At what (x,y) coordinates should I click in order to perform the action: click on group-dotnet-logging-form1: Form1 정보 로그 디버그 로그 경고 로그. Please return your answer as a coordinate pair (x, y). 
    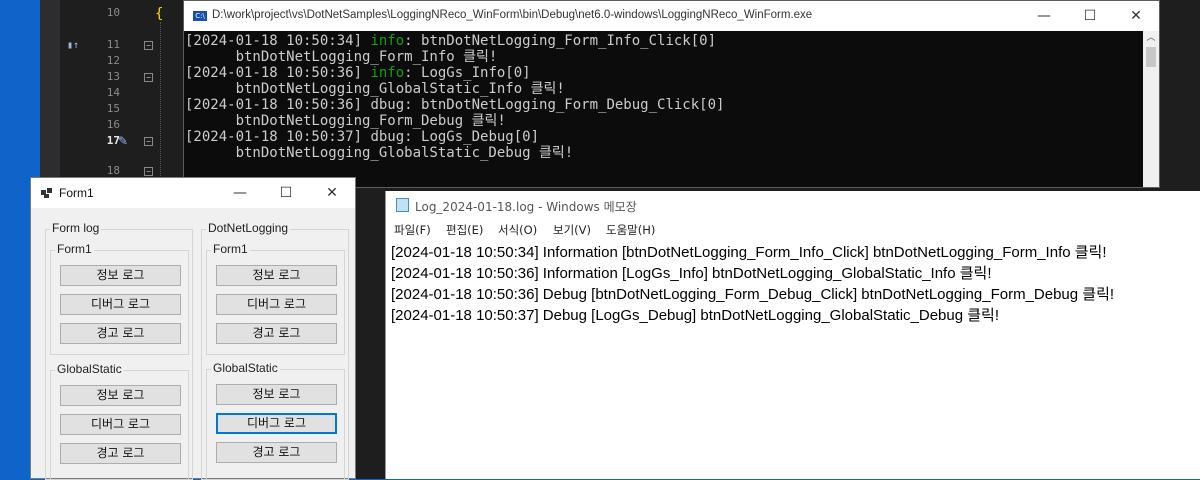
    Looking at the image, I should click on (275, 298).